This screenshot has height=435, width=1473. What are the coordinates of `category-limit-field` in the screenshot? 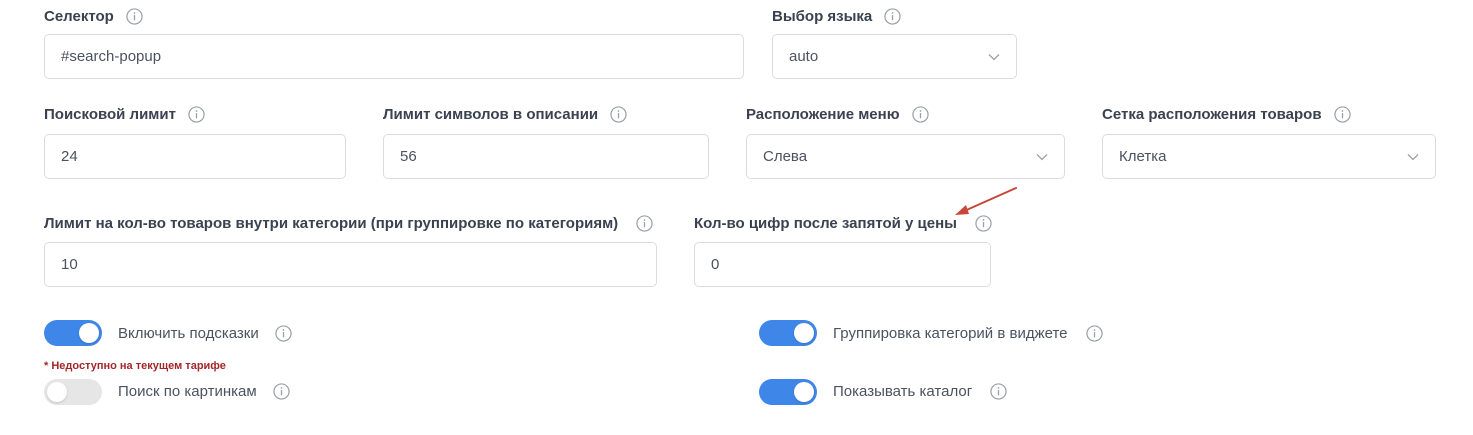 It's located at (350, 264).